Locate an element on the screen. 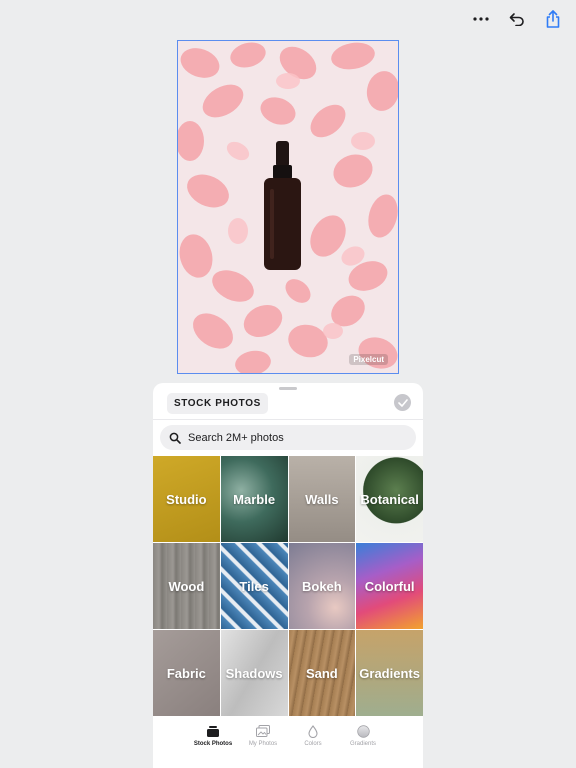 This screenshot has height=768, width=576. tab-label: Stock Photos is located at coordinates (213, 744).